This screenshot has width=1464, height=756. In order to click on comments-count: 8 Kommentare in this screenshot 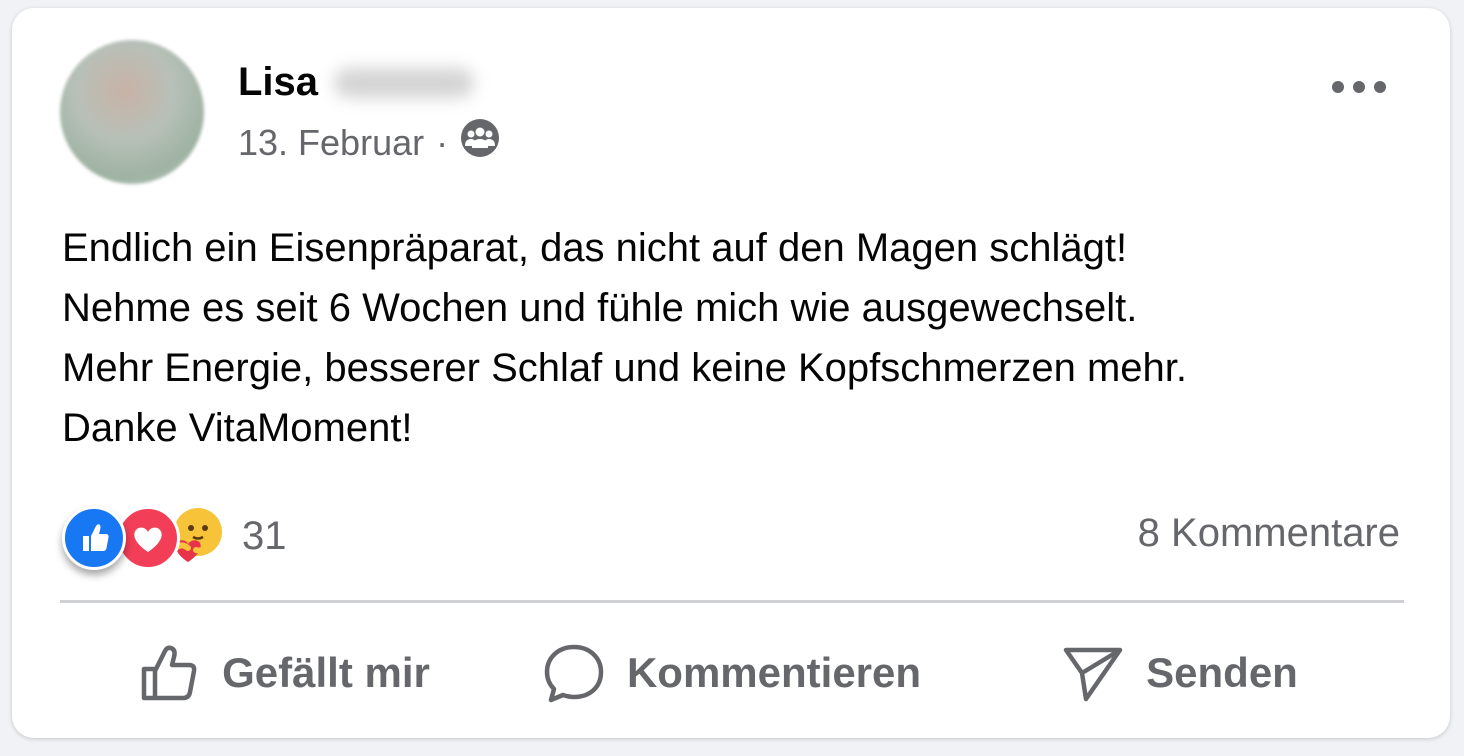, I will do `click(1269, 533)`.